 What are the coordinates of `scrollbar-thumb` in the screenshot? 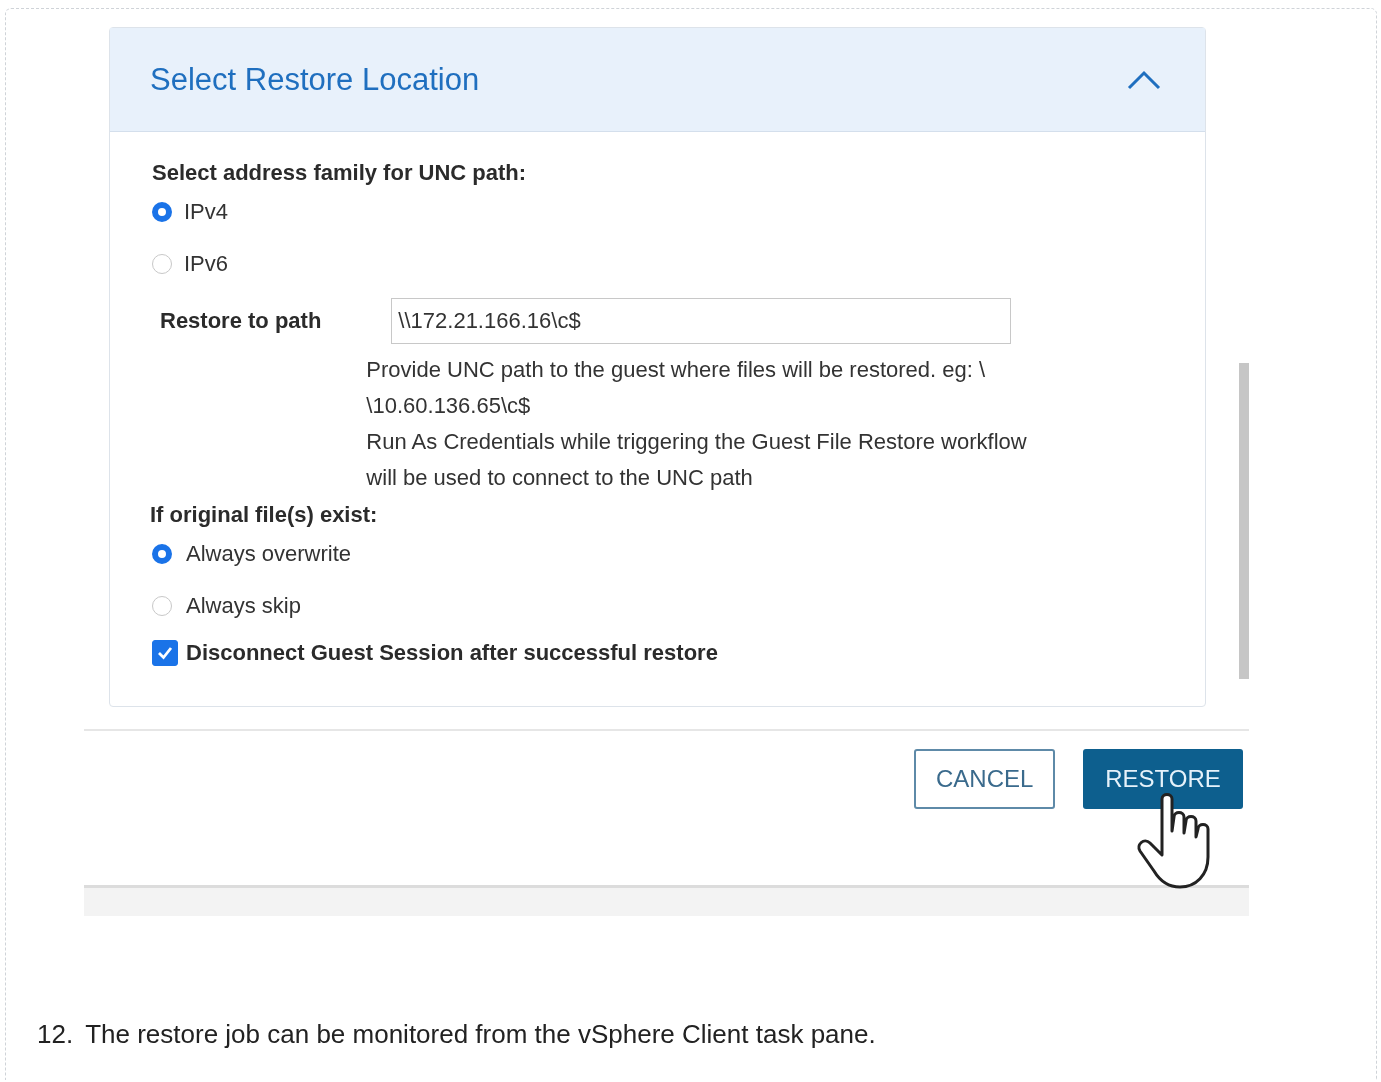 It's located at (1244, 521).